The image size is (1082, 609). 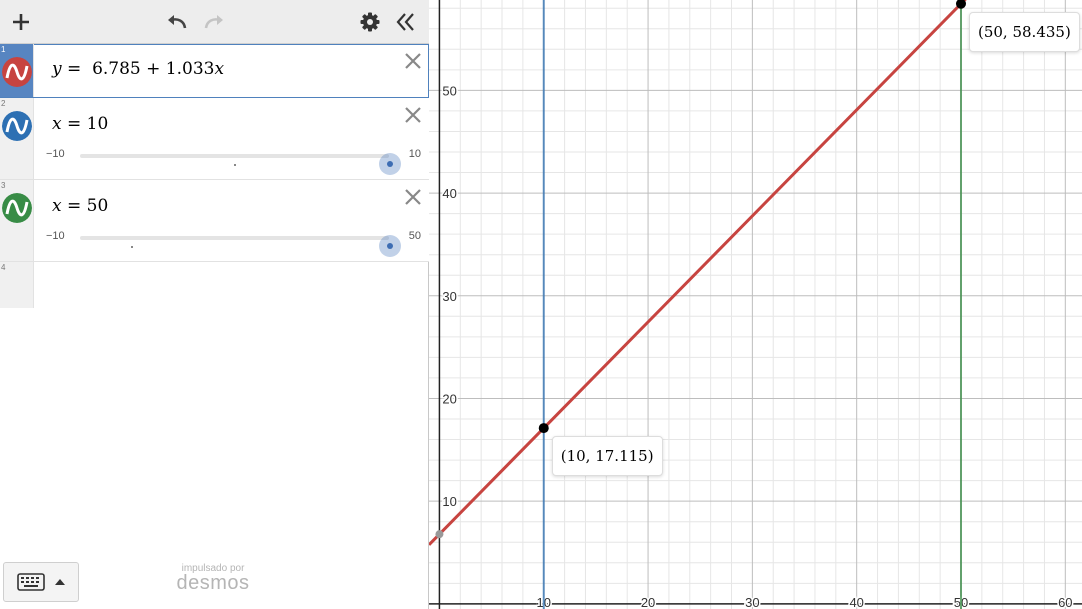 I want to click on expression-math: x = 50, so click(x=80, y=206).